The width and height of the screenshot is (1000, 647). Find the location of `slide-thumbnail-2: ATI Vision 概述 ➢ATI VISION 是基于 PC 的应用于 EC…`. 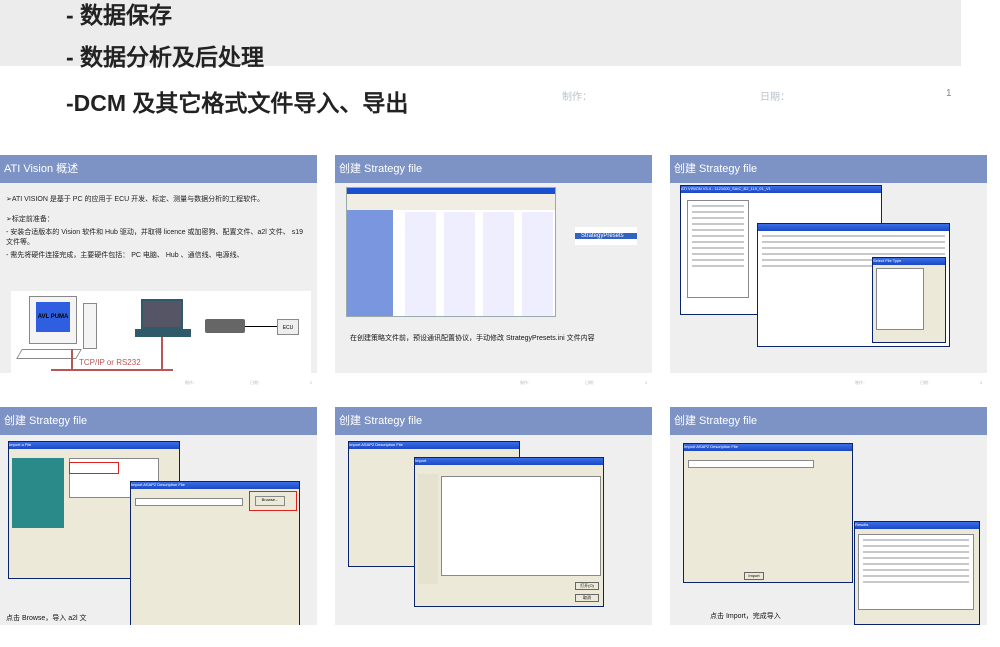

slide-thumbnail-2: ATI Vision 概述 ➢ATI VISION 是基于 PC 的应用于 EC… is located at coordinates (158, 275).